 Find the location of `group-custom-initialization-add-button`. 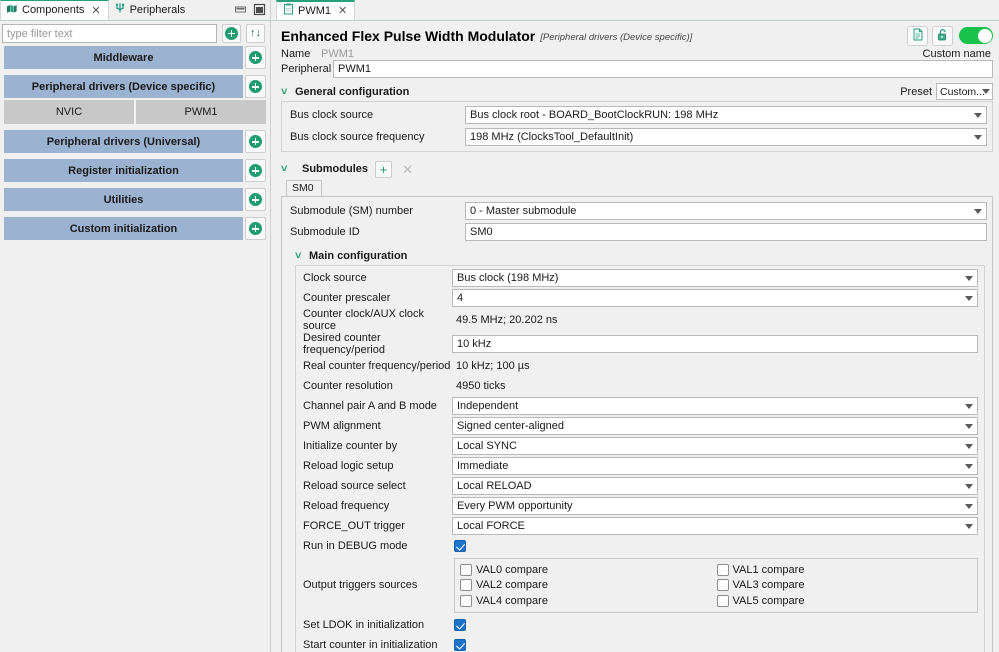

group-custom-initialization-add-button is located at coordinates (255, 228).